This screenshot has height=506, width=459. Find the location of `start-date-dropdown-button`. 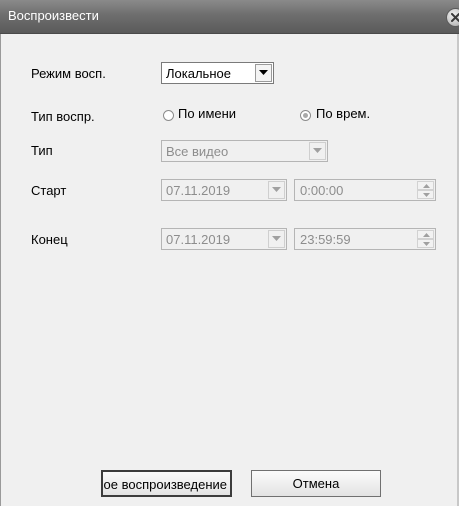

start-date-dropdown-button is located at coordinates (276, 190).